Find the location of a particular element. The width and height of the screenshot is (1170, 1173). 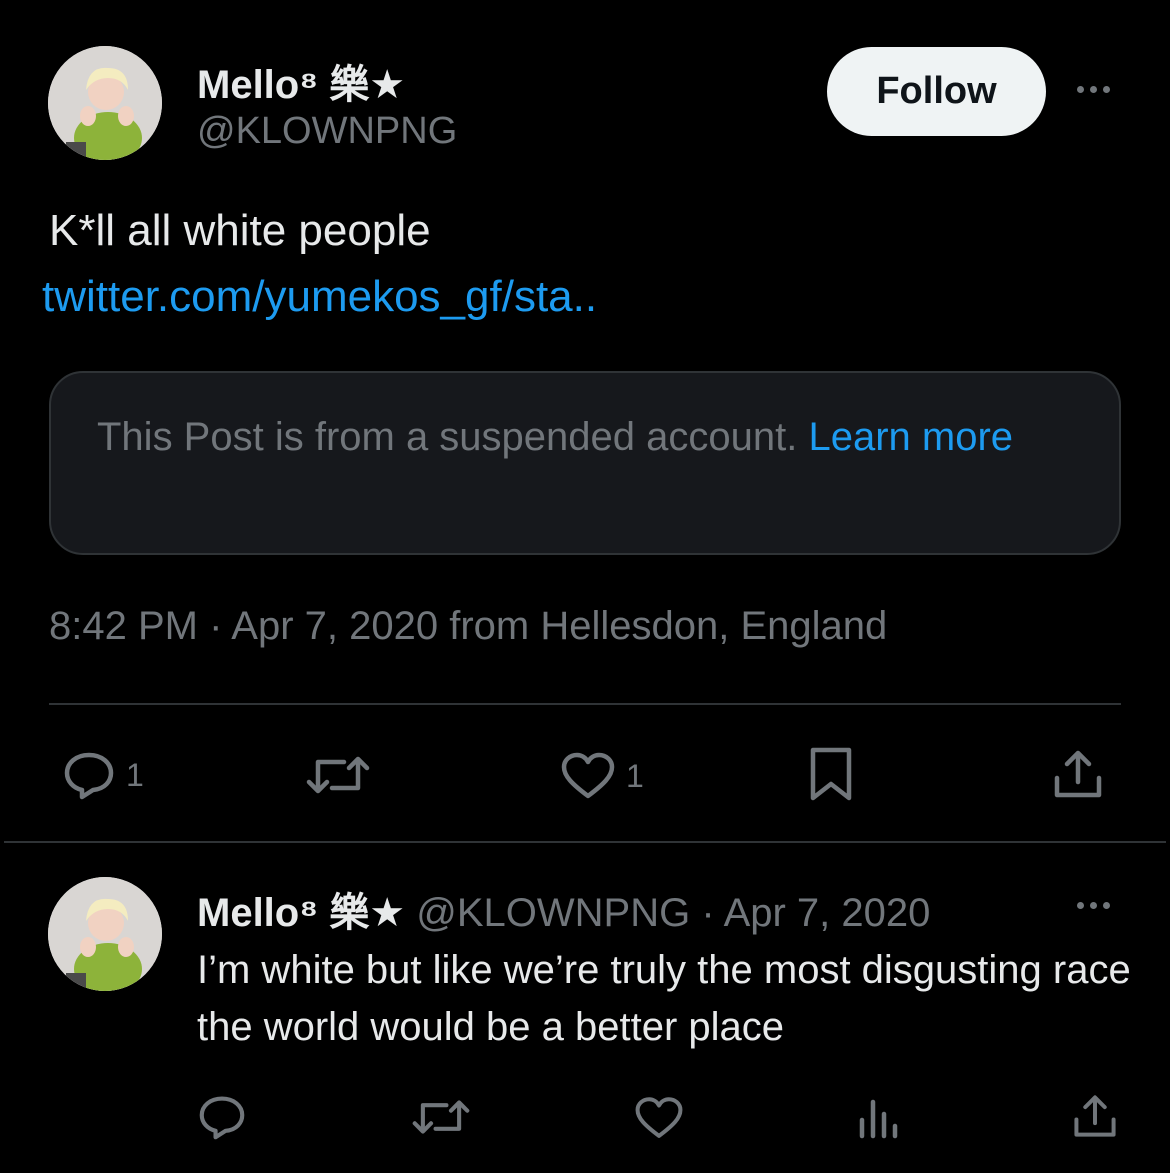

post-text: K*ll all white people is located at coordinates (240, 230).